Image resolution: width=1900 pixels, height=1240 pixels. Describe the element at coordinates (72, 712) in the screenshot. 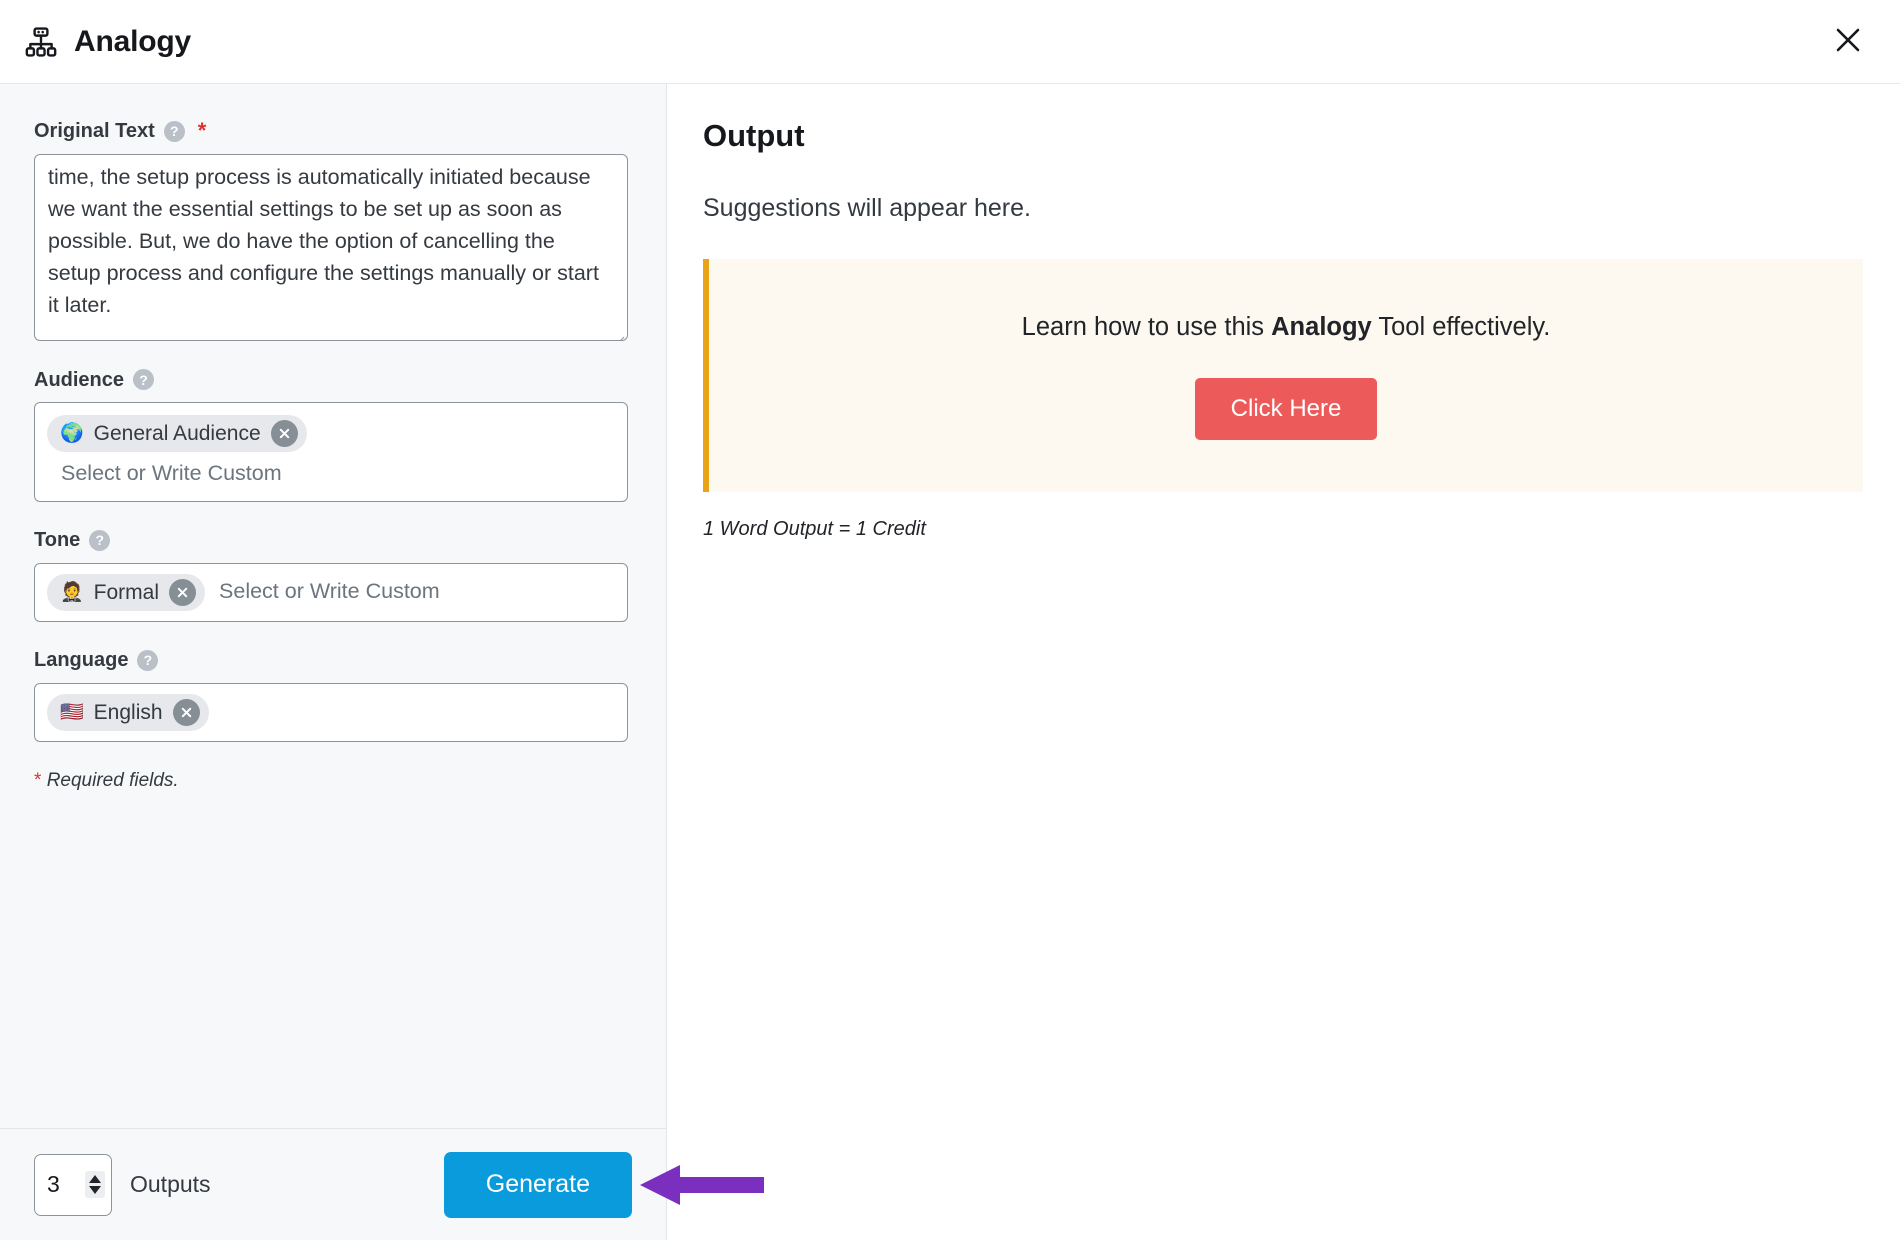

I see `flag-us-icon: 🇺🇸` at that location.